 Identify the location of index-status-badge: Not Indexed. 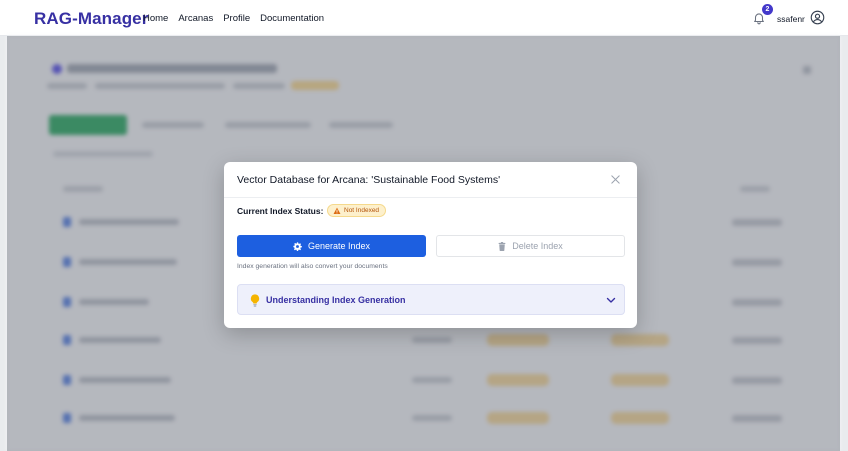
(357, 210).